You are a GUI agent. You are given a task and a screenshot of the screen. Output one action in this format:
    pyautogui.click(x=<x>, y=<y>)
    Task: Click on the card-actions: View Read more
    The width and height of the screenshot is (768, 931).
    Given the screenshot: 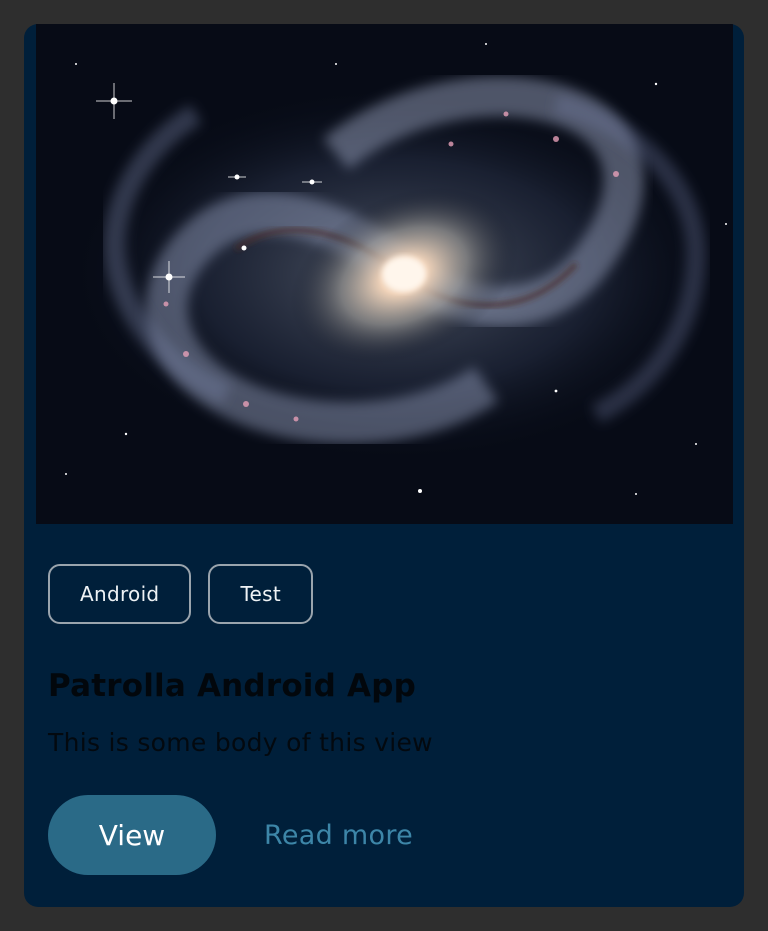 What is the action you would take?
    pyautogui.click(x=230, y=835)
    